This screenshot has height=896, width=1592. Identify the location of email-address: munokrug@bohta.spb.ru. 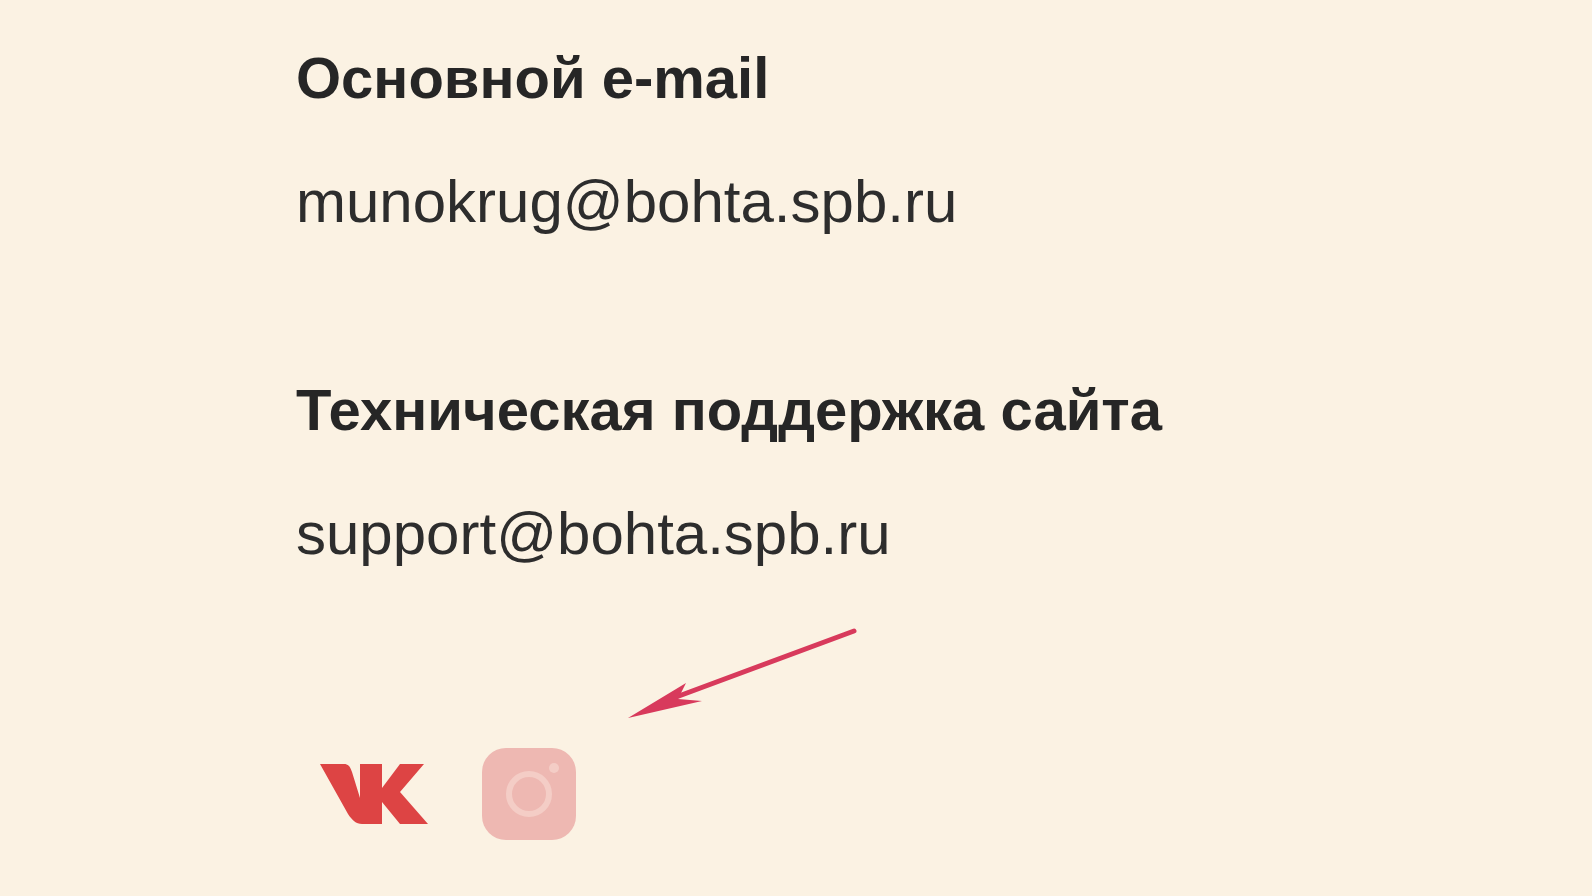
(627, 202).